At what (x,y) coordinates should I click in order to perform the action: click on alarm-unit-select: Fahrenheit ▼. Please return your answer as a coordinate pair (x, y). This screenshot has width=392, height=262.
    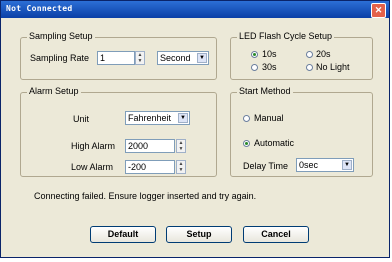
    Looking at the image, I should click on (157, 118).